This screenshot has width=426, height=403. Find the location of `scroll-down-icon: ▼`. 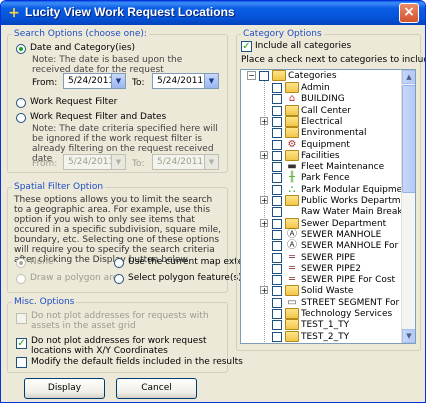

scroll-down-icon: ▼ is located at coordinates (408, 336).